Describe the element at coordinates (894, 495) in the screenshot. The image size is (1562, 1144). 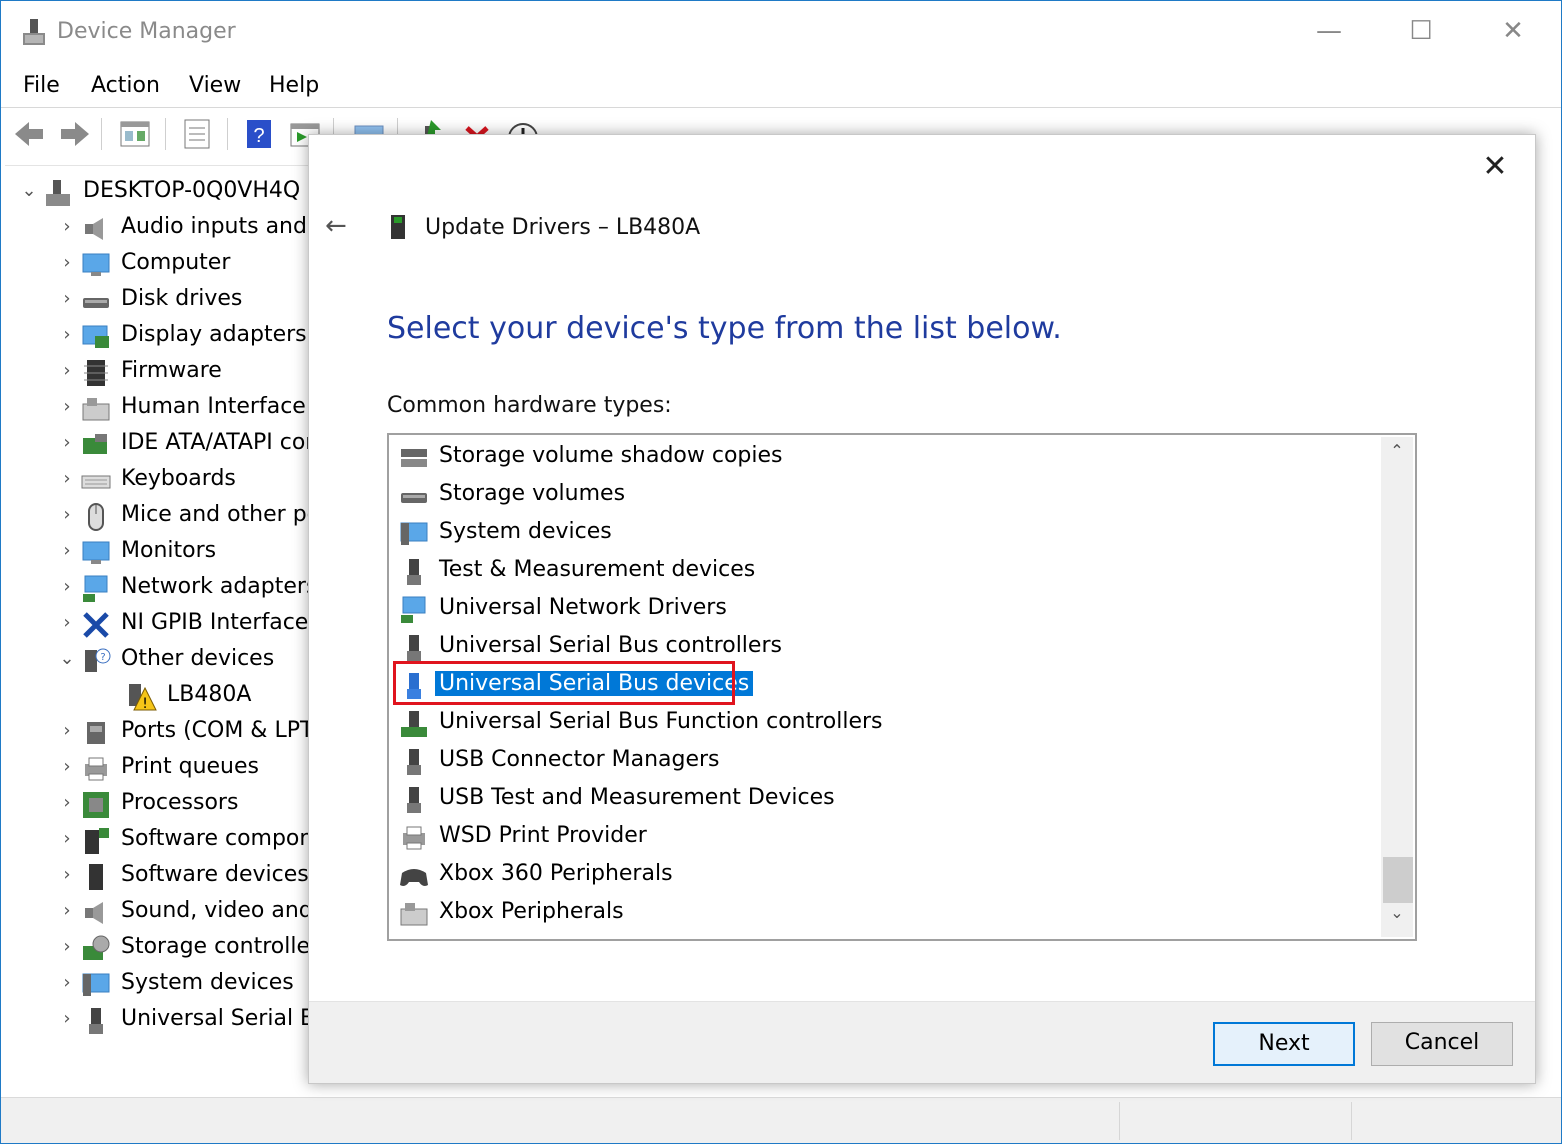
I see `list-item: Storage volumes` at that location.